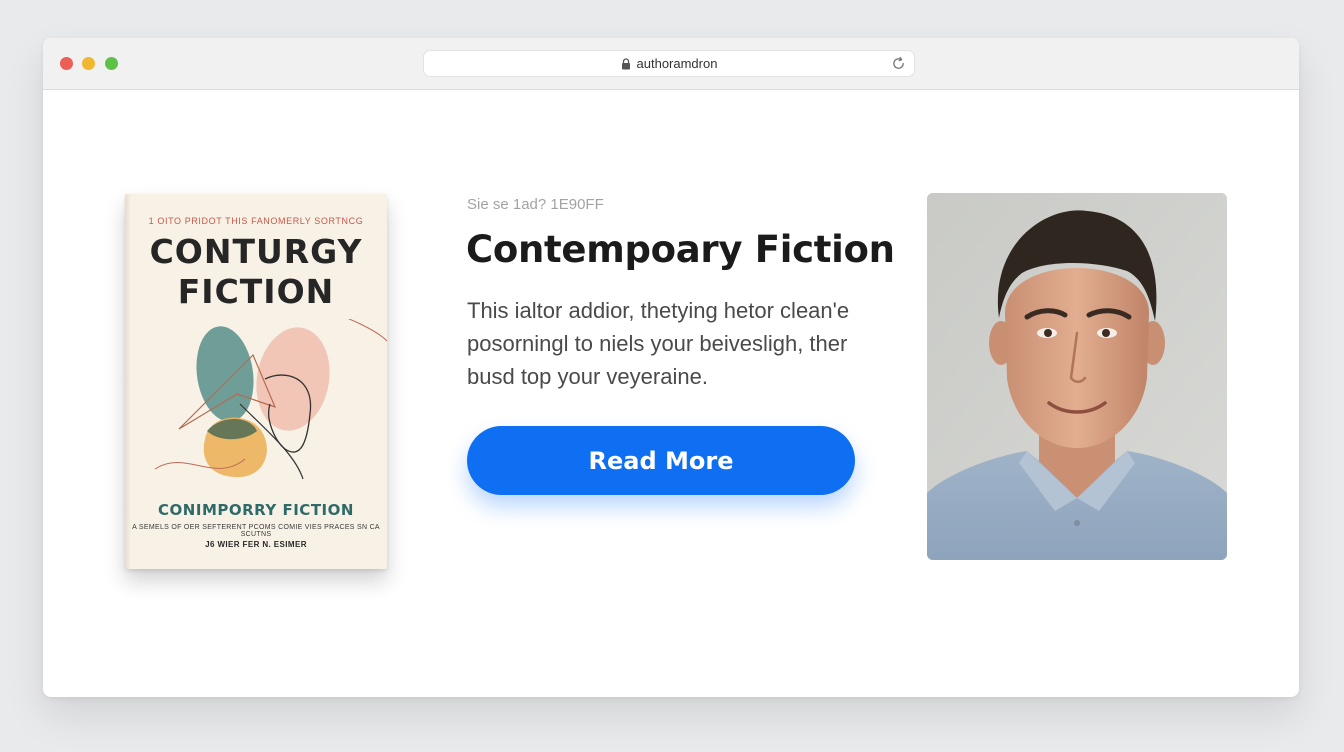 This screenshot has height=752, width=1344. What do you see at coordinates (535, 204) in the screenshot?
I see `eyebrow-text: Sie se 1ad? 1E90FF` at bounding box center [535, 204].